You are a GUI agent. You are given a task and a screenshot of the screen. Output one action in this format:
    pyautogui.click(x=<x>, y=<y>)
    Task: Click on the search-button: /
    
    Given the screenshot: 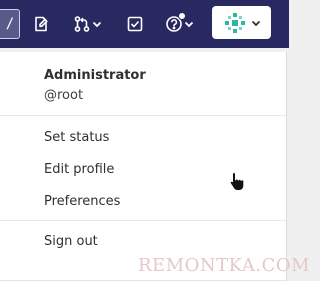 What is the action you would take?
    pyautogui.click(x=10, y=24)
    